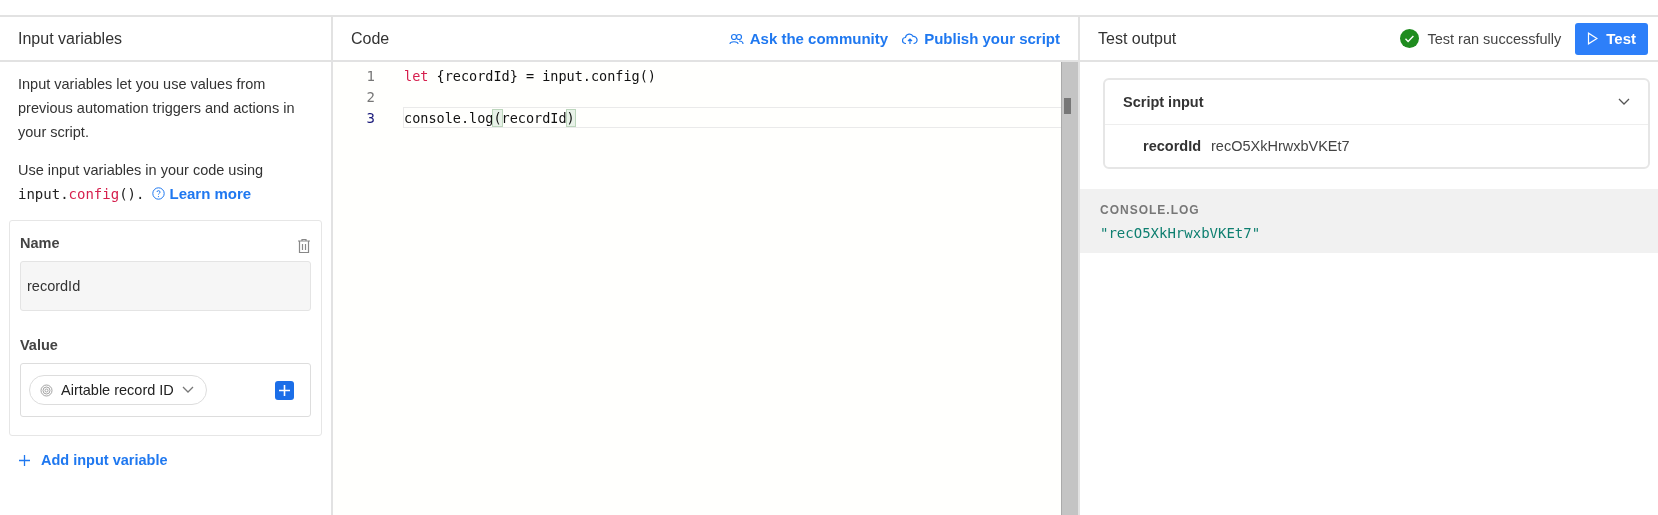 This screenshot has width=1658, height=515. Describe the element at coordinates (210, 194) in the screenshot. I see `learn-more-link: Learn more` at that location.